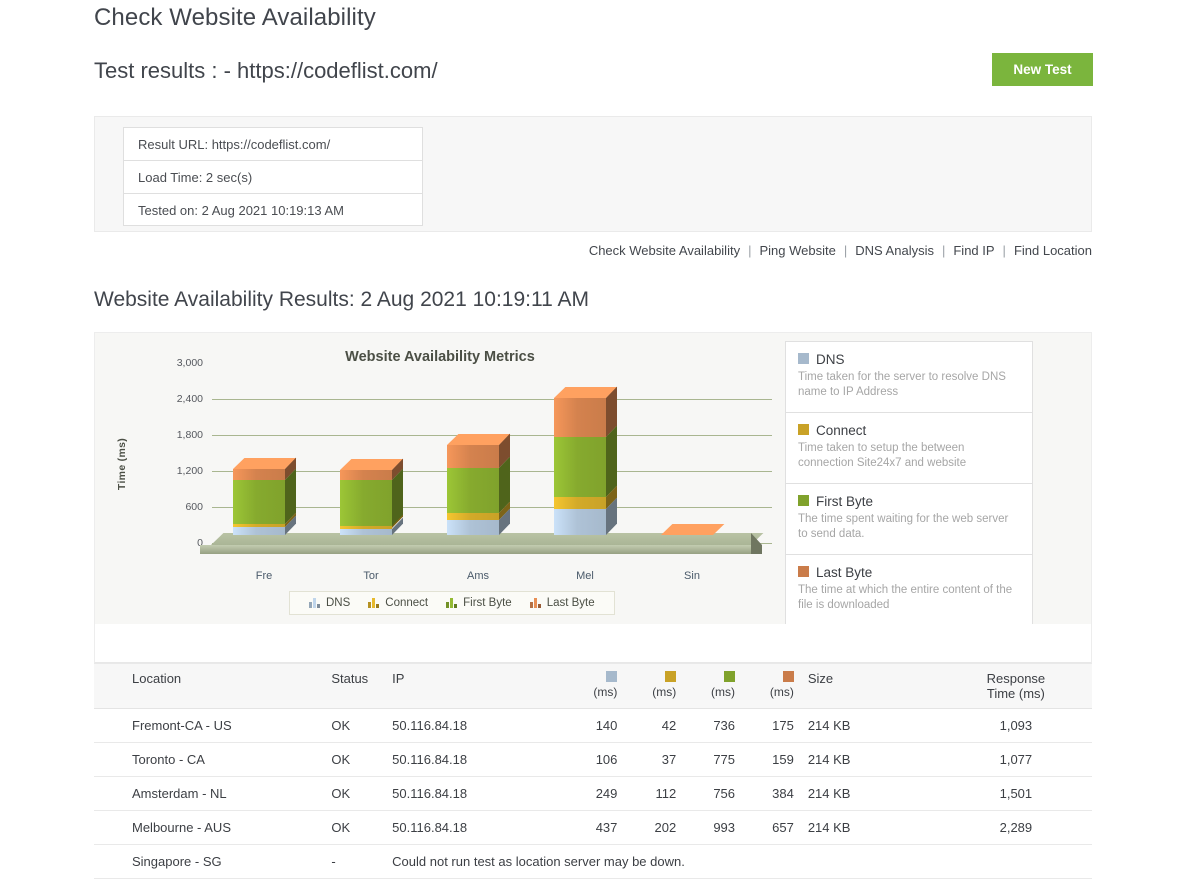 This screenshot has height=883, width=1200. Describe the element at coordinates (869, 686) in the screenshot. I see `header-size: Size` at that location.